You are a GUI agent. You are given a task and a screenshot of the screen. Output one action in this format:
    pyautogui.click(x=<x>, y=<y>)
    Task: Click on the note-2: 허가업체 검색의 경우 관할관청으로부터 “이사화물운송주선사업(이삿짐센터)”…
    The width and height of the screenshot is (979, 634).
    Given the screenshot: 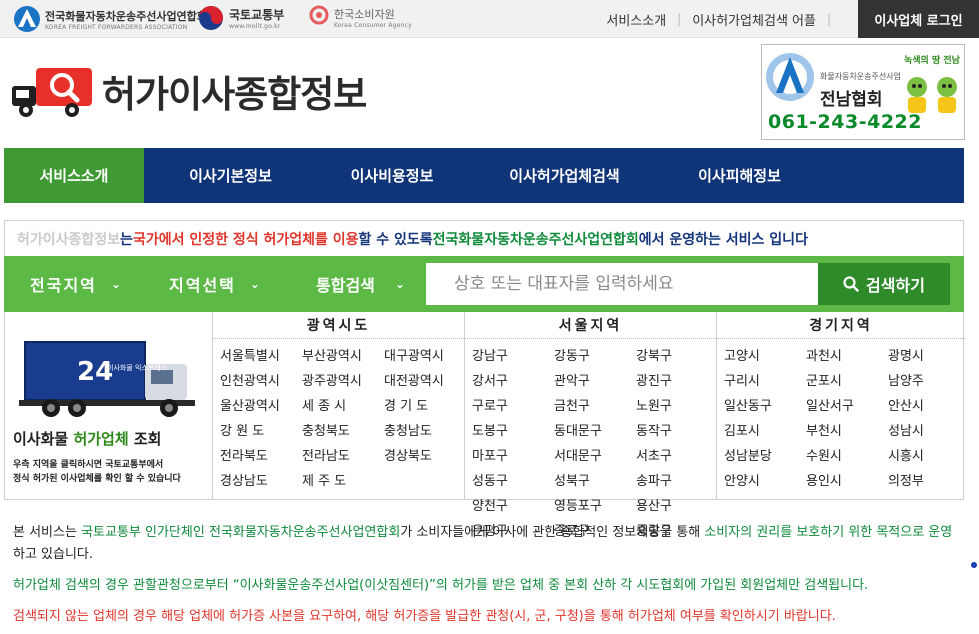 What is the action you would take?
    pyautogui.click(x=441, y=585)
    